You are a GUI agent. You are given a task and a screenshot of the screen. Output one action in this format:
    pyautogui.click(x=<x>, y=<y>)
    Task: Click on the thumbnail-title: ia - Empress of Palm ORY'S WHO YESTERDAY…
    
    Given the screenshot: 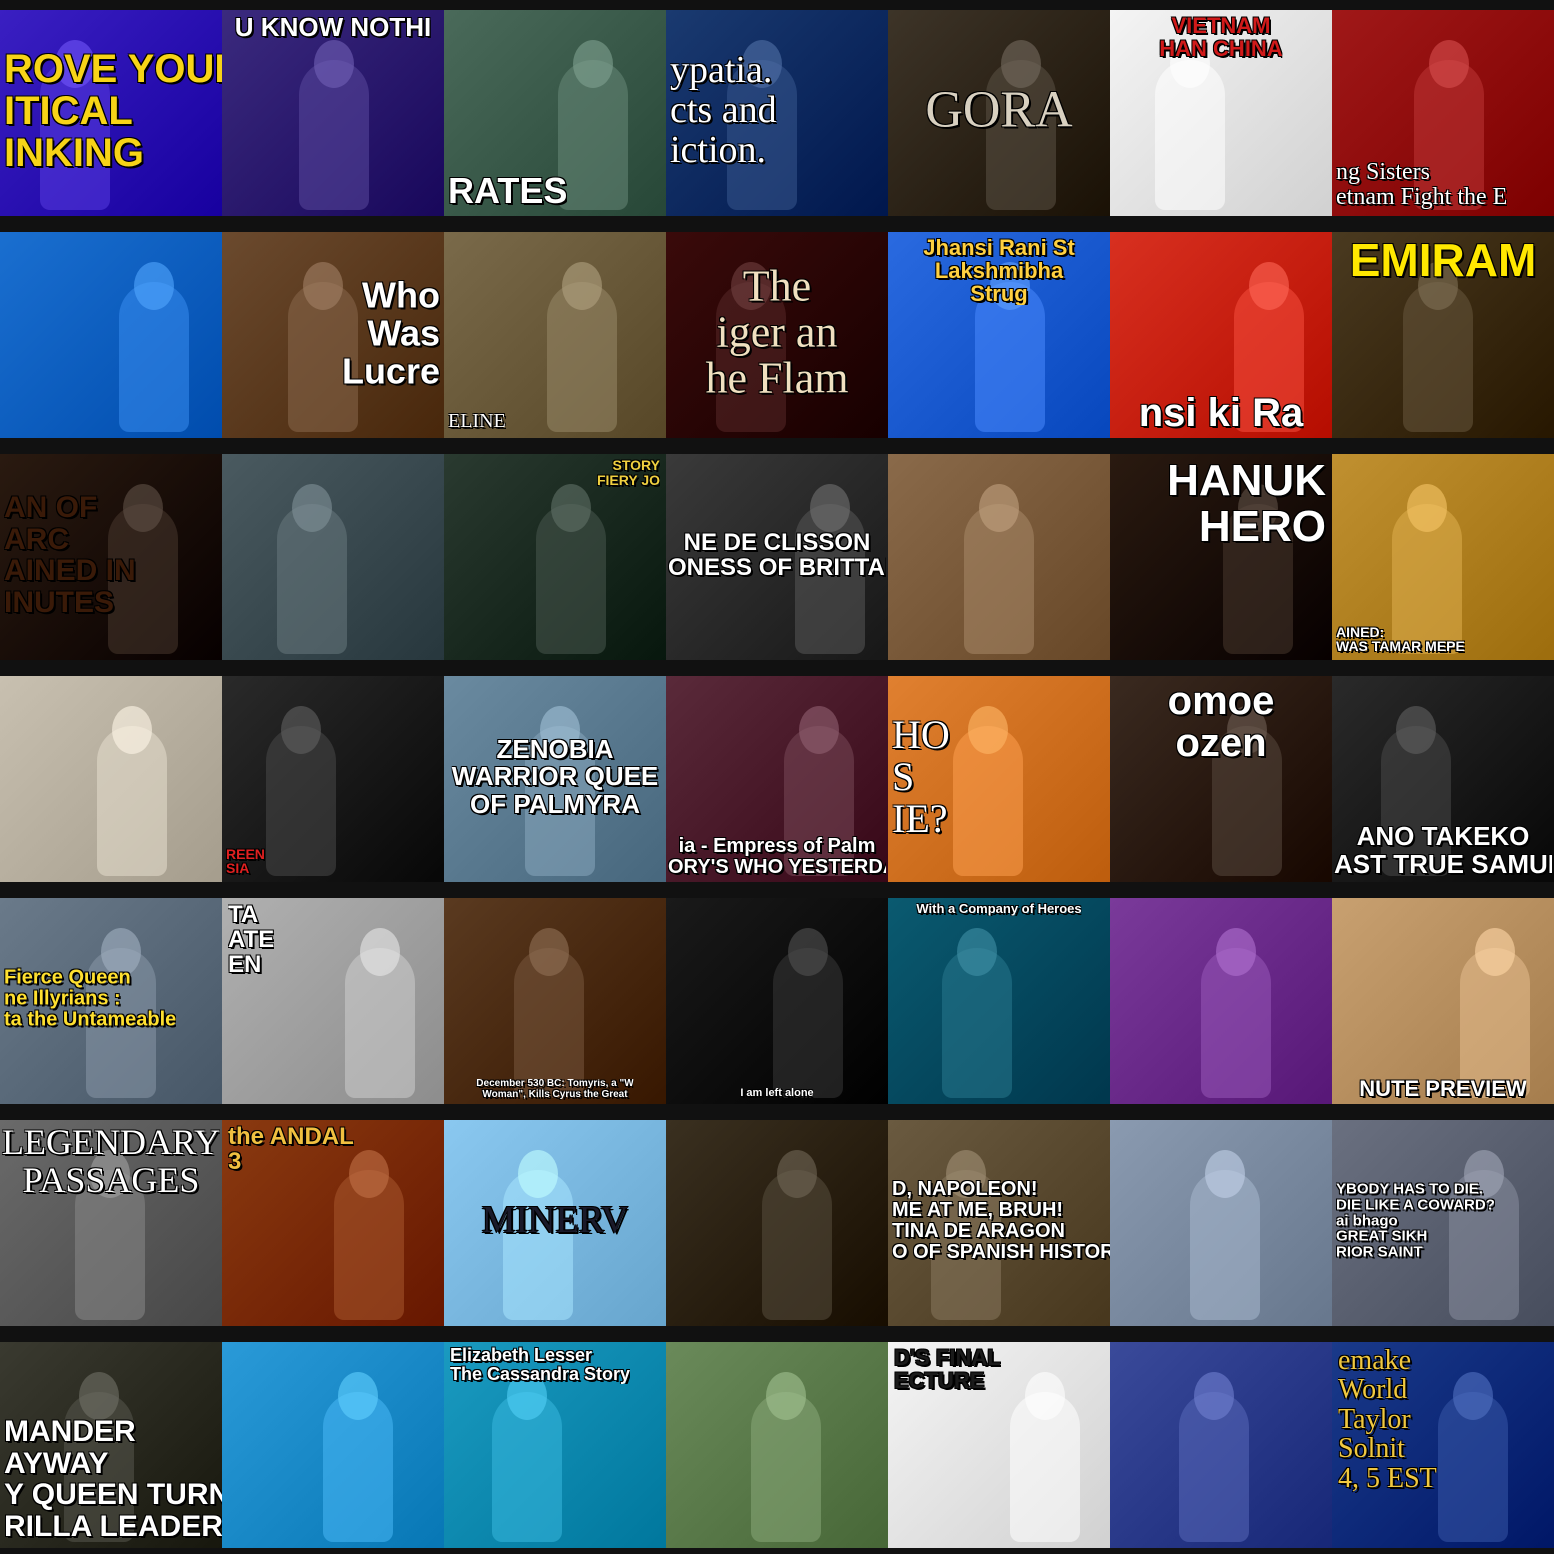 What is the action you would take?
    pyautogui.click(x=777, y=857)
    